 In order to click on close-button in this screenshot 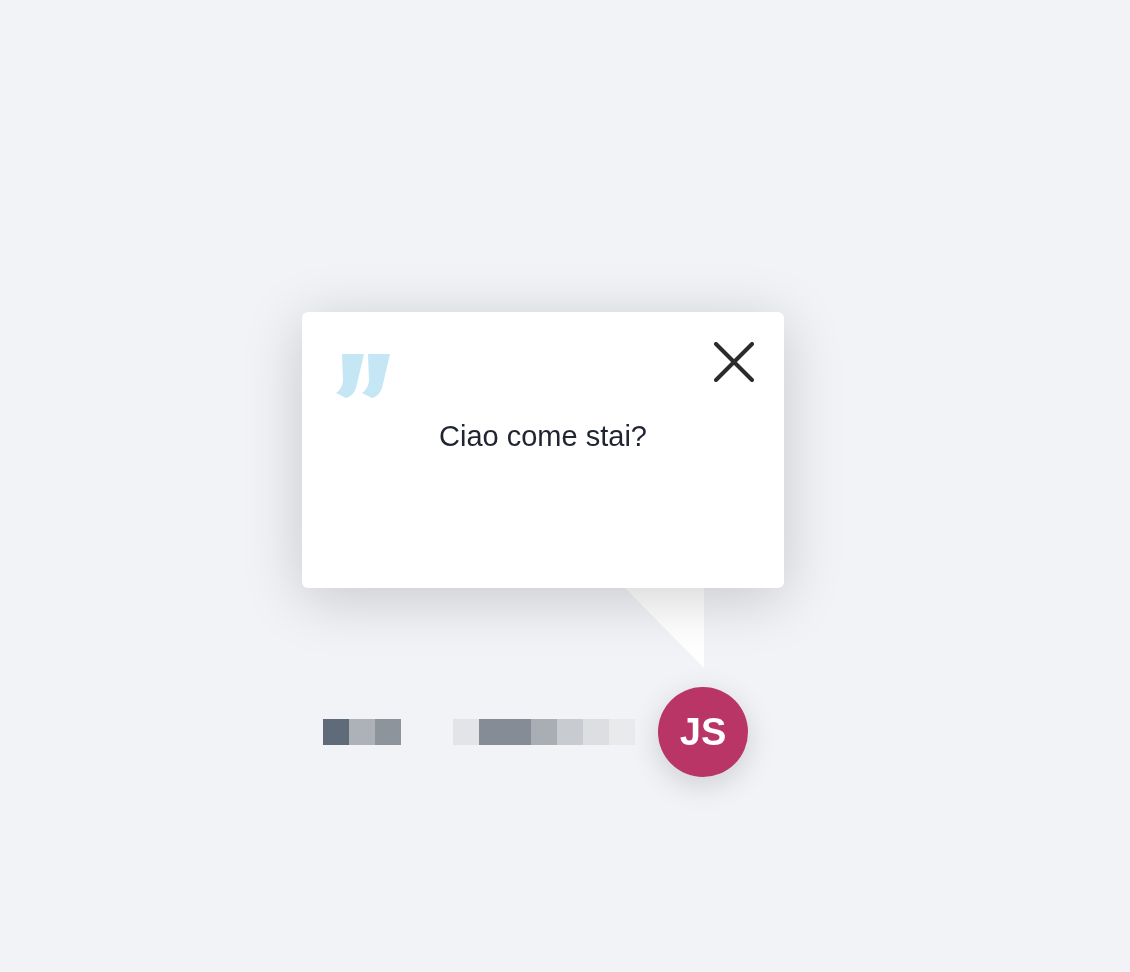, I will do `click(734, 362)`.